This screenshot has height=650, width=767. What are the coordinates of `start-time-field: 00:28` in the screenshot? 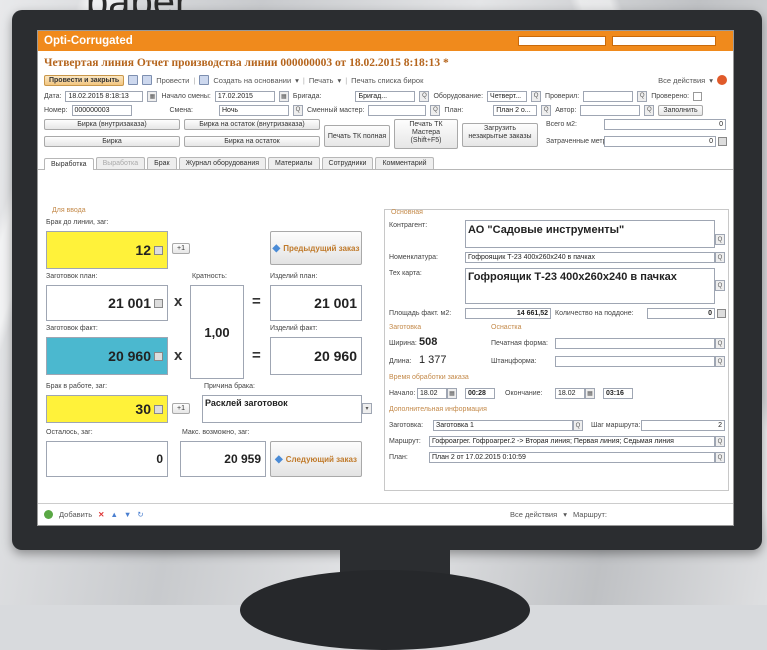 It's located at (480, 393).